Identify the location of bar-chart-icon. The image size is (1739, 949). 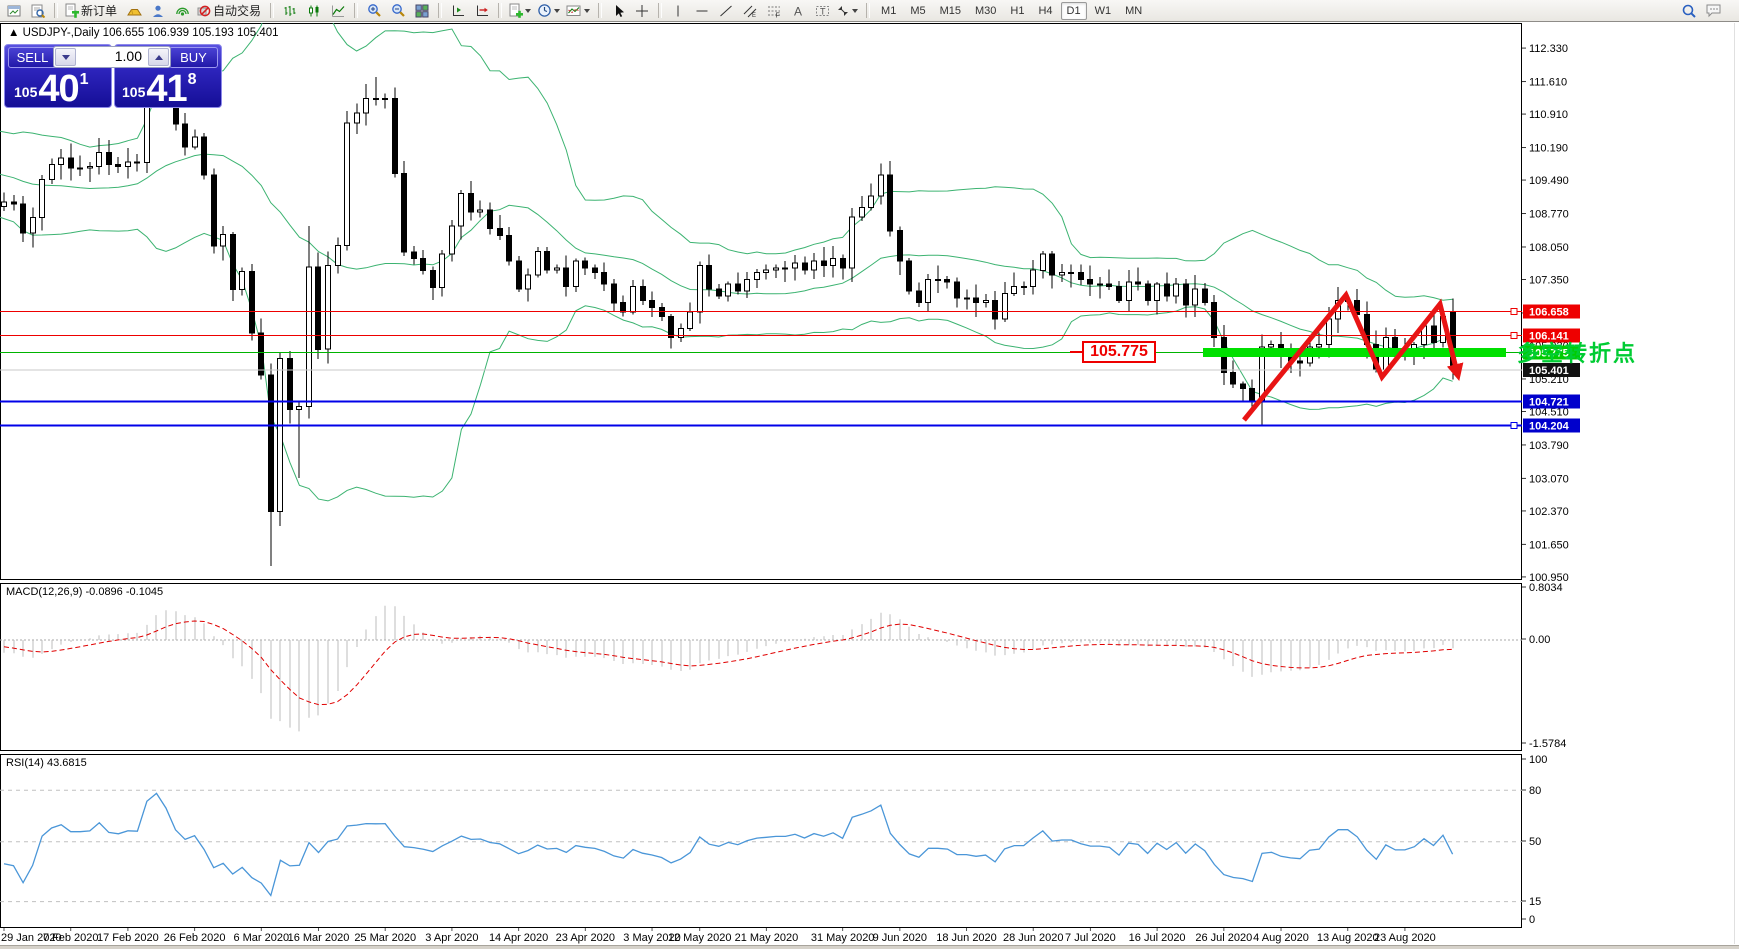
(290, 11).